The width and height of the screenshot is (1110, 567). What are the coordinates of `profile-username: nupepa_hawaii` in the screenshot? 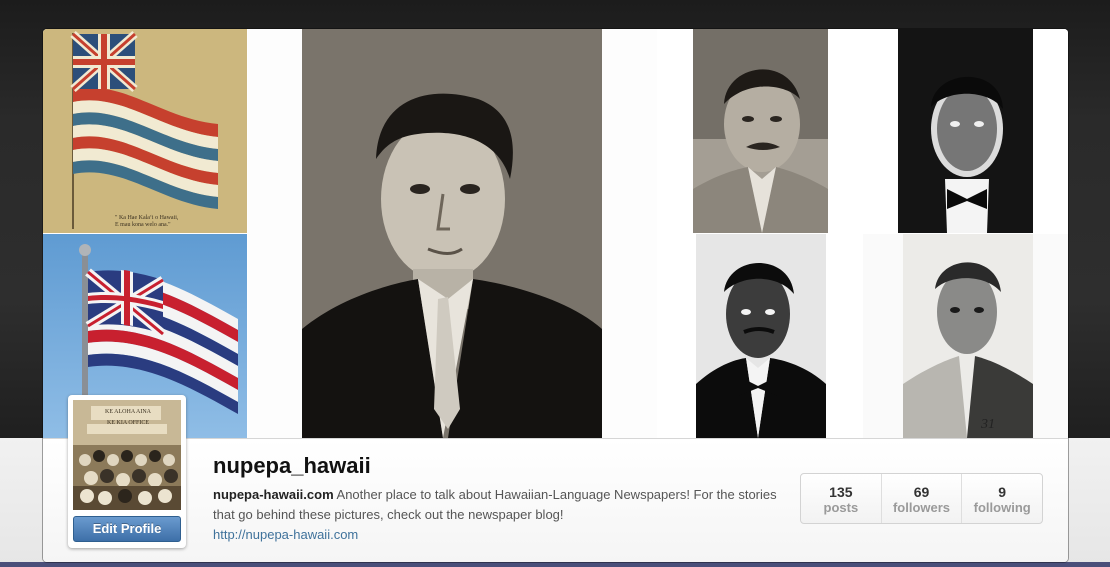 It's located at (292, 465).